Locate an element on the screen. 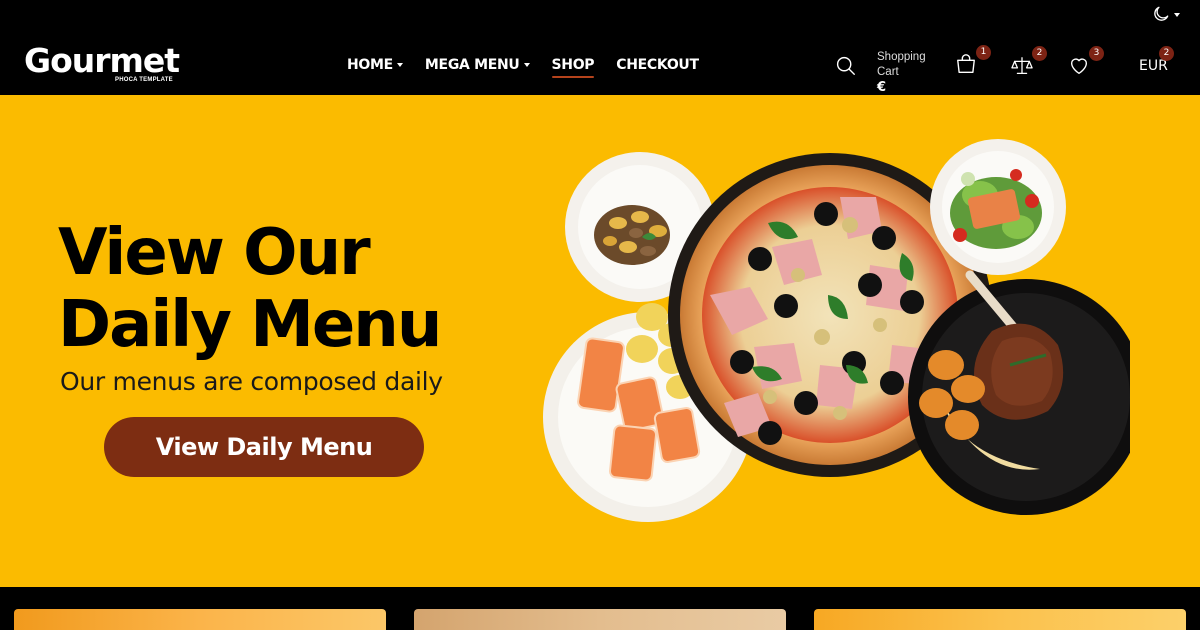  wishlist-button is located at coordinates (1079, 66).